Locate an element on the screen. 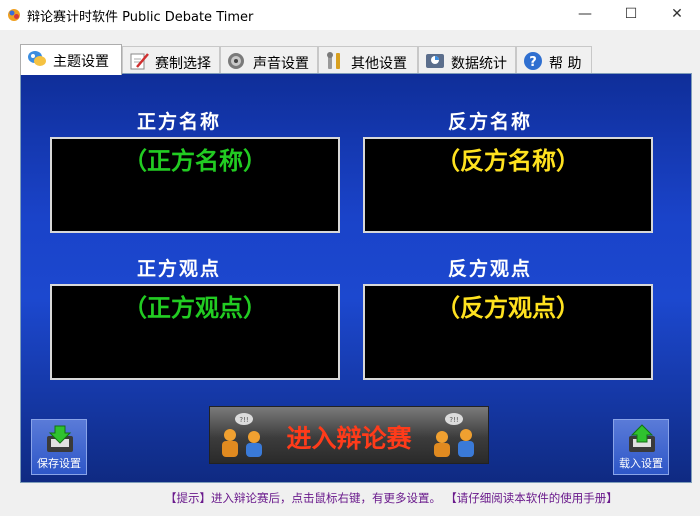  stats-icon is located at coordinates (435, 61).